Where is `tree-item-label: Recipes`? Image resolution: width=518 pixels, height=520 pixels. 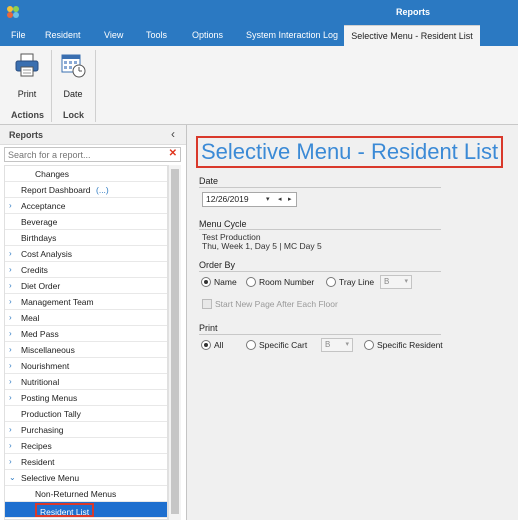 tree-item-label: Recipes is located at coordinates (36, 446).